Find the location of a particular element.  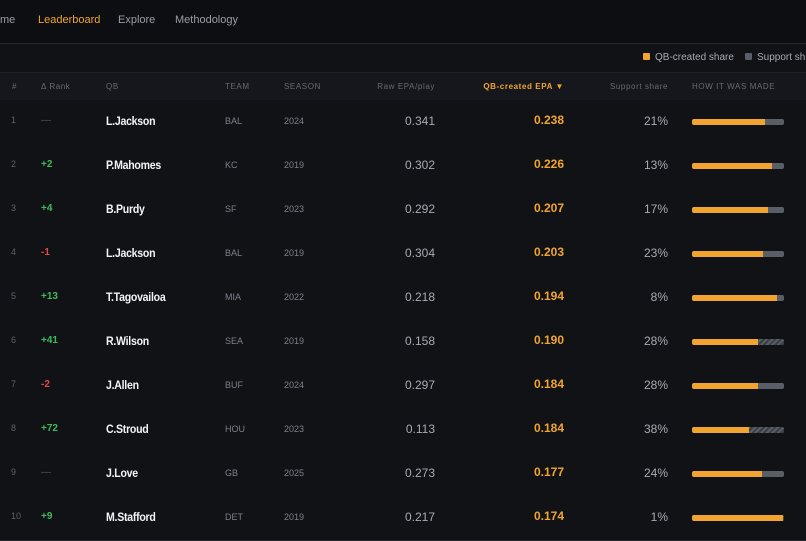

qb-created-epa-cell: 0.174 is located at coordinates (548, 516).